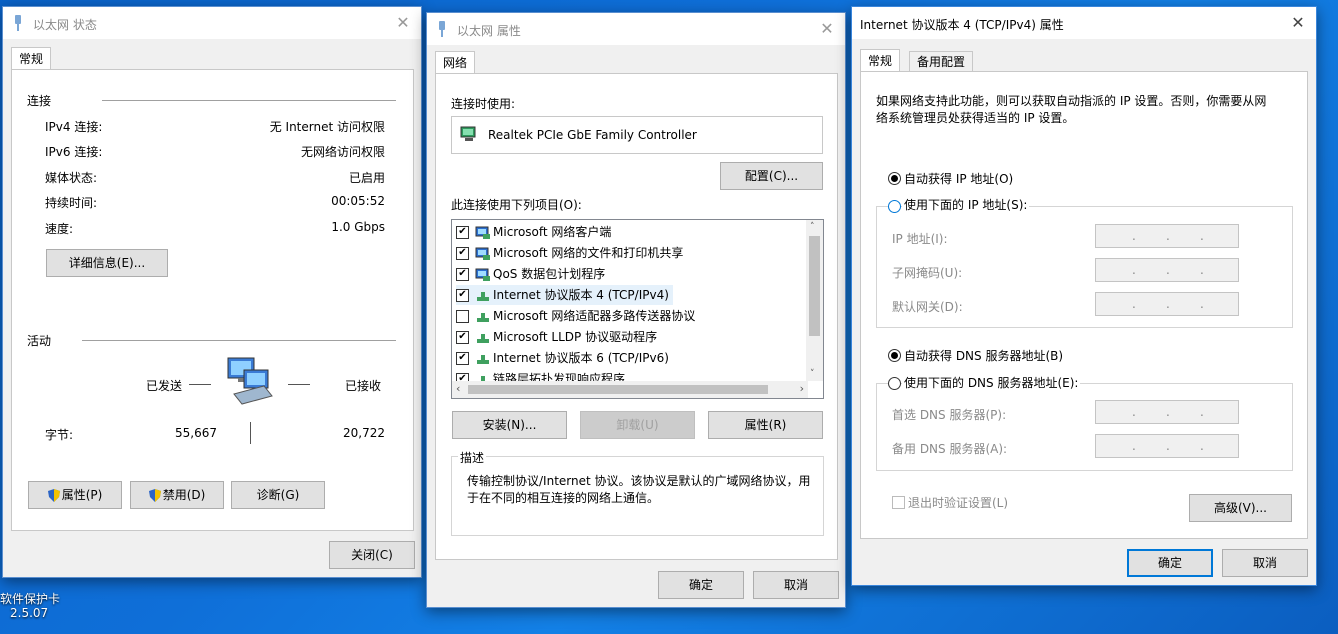 The image size is (1338, 634). Describe the element at coordinates (458, 388) in the screenshot. I see `scroll-left-icon: ‹` at that location.